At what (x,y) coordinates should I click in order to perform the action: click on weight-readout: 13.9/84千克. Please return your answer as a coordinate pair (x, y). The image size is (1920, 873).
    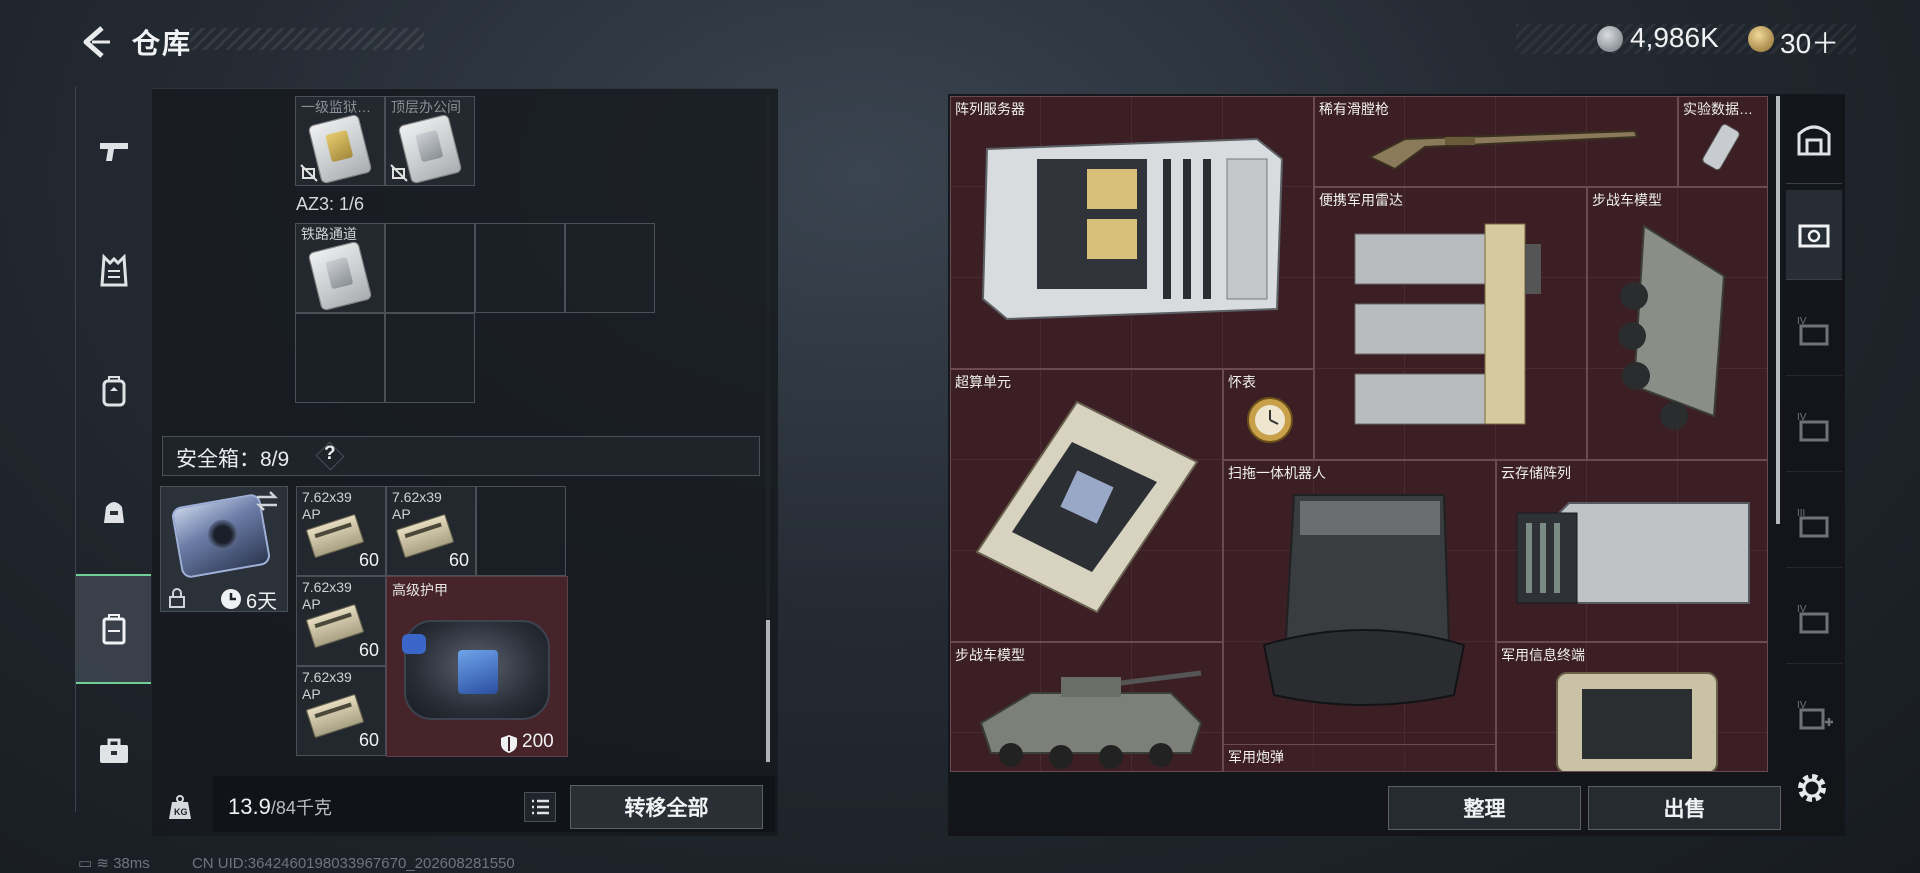
    Looking at the image, I should click on (280, 807).